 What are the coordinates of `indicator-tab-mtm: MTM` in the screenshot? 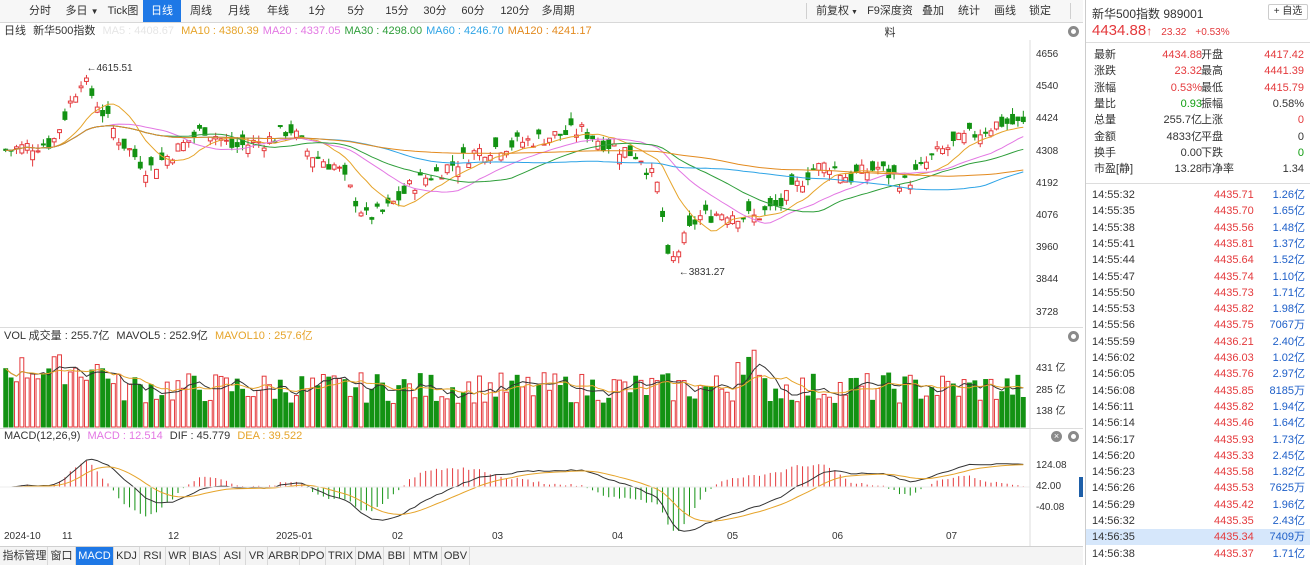 It's located at (426, 556).